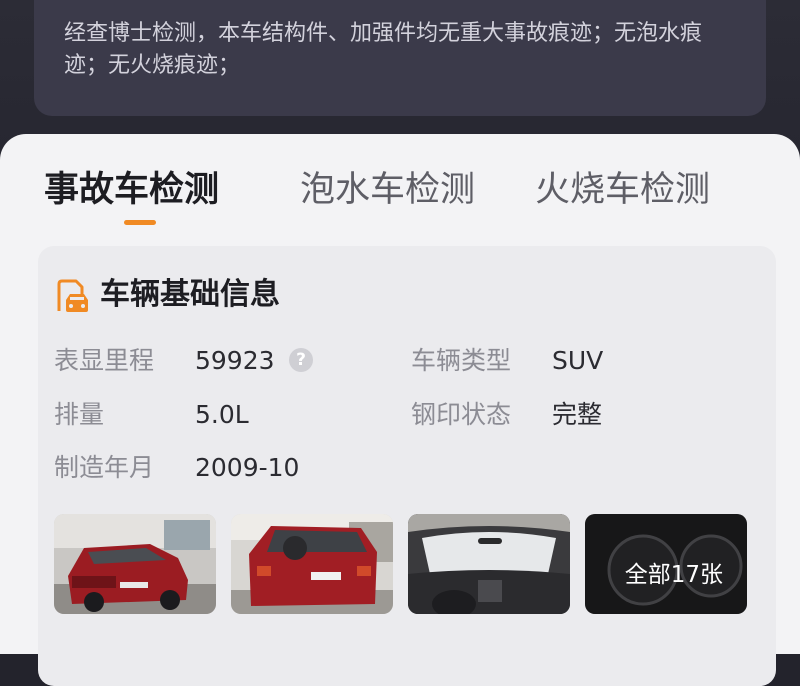 The image size is (800, 686). What do you see at coordinates (190, 294) in the screenshot?
I see `card-title: 车辆基础信息` at bounding box center [190, 294].